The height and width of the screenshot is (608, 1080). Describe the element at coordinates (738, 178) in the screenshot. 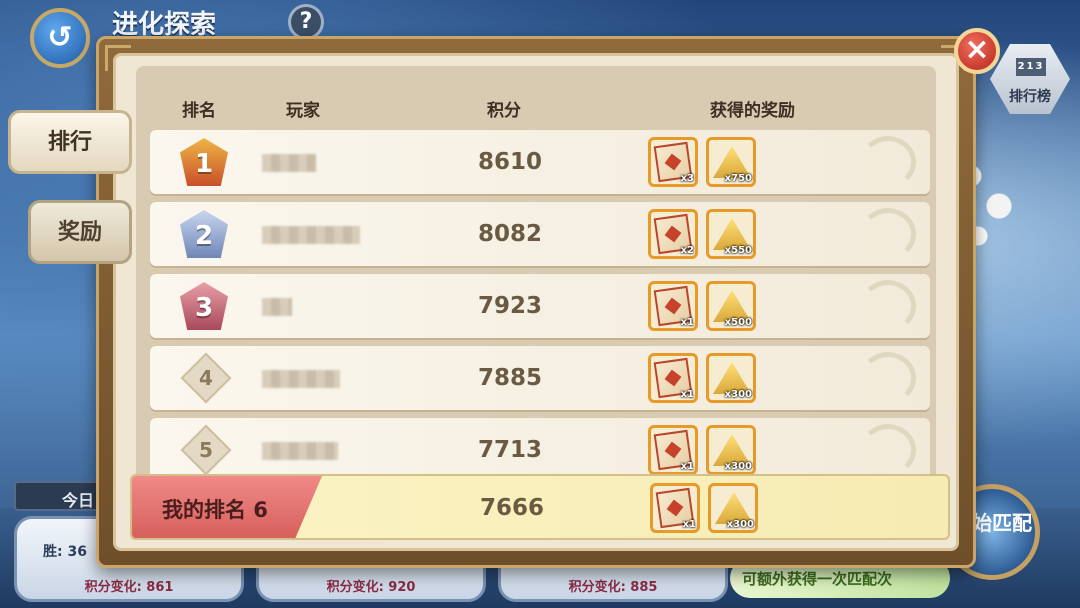

I see `reward-qty: x750` at that location.